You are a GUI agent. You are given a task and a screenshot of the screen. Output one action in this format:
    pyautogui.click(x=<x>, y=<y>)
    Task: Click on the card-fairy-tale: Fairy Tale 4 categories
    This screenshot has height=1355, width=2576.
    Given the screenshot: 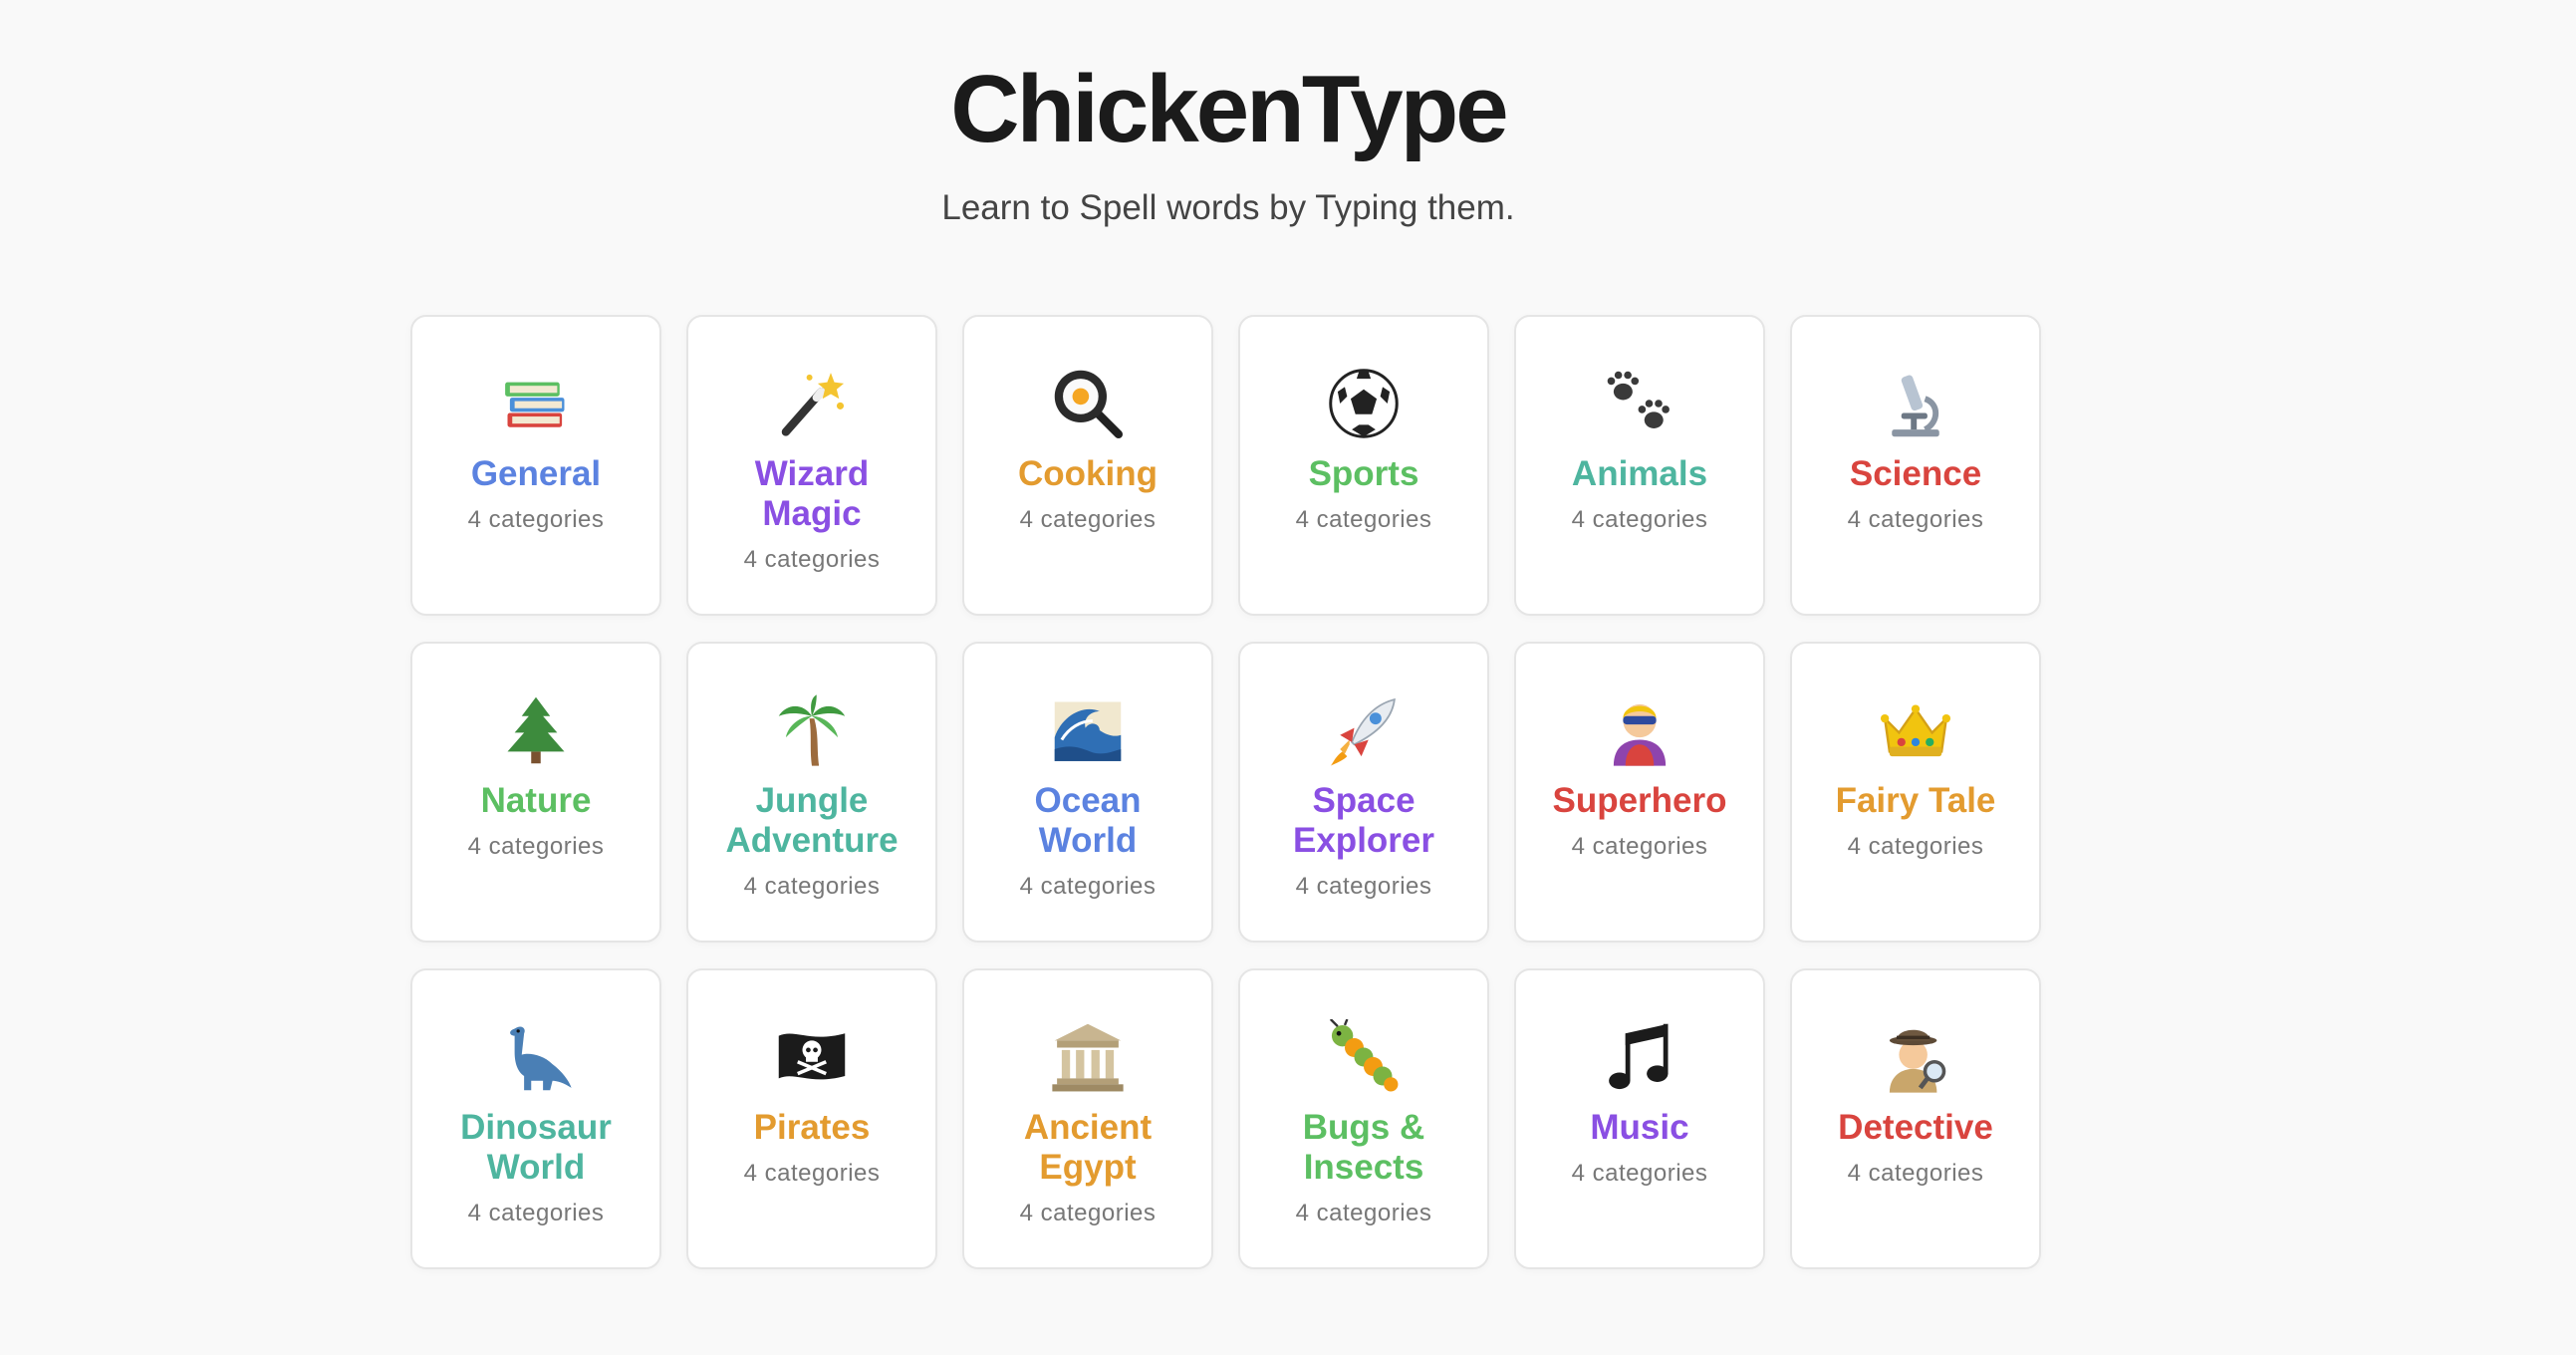 What is the action you would take?
    pyautogui.click(x=1915, y=792)
    